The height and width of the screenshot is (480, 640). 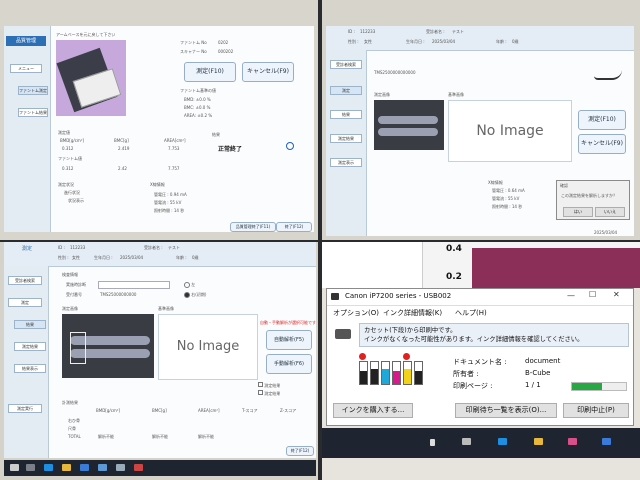 What do you see at coordinates (356, 313) in the screenshot?
I see `menu-options: オプション(O)` at bounding box center [356, 313].